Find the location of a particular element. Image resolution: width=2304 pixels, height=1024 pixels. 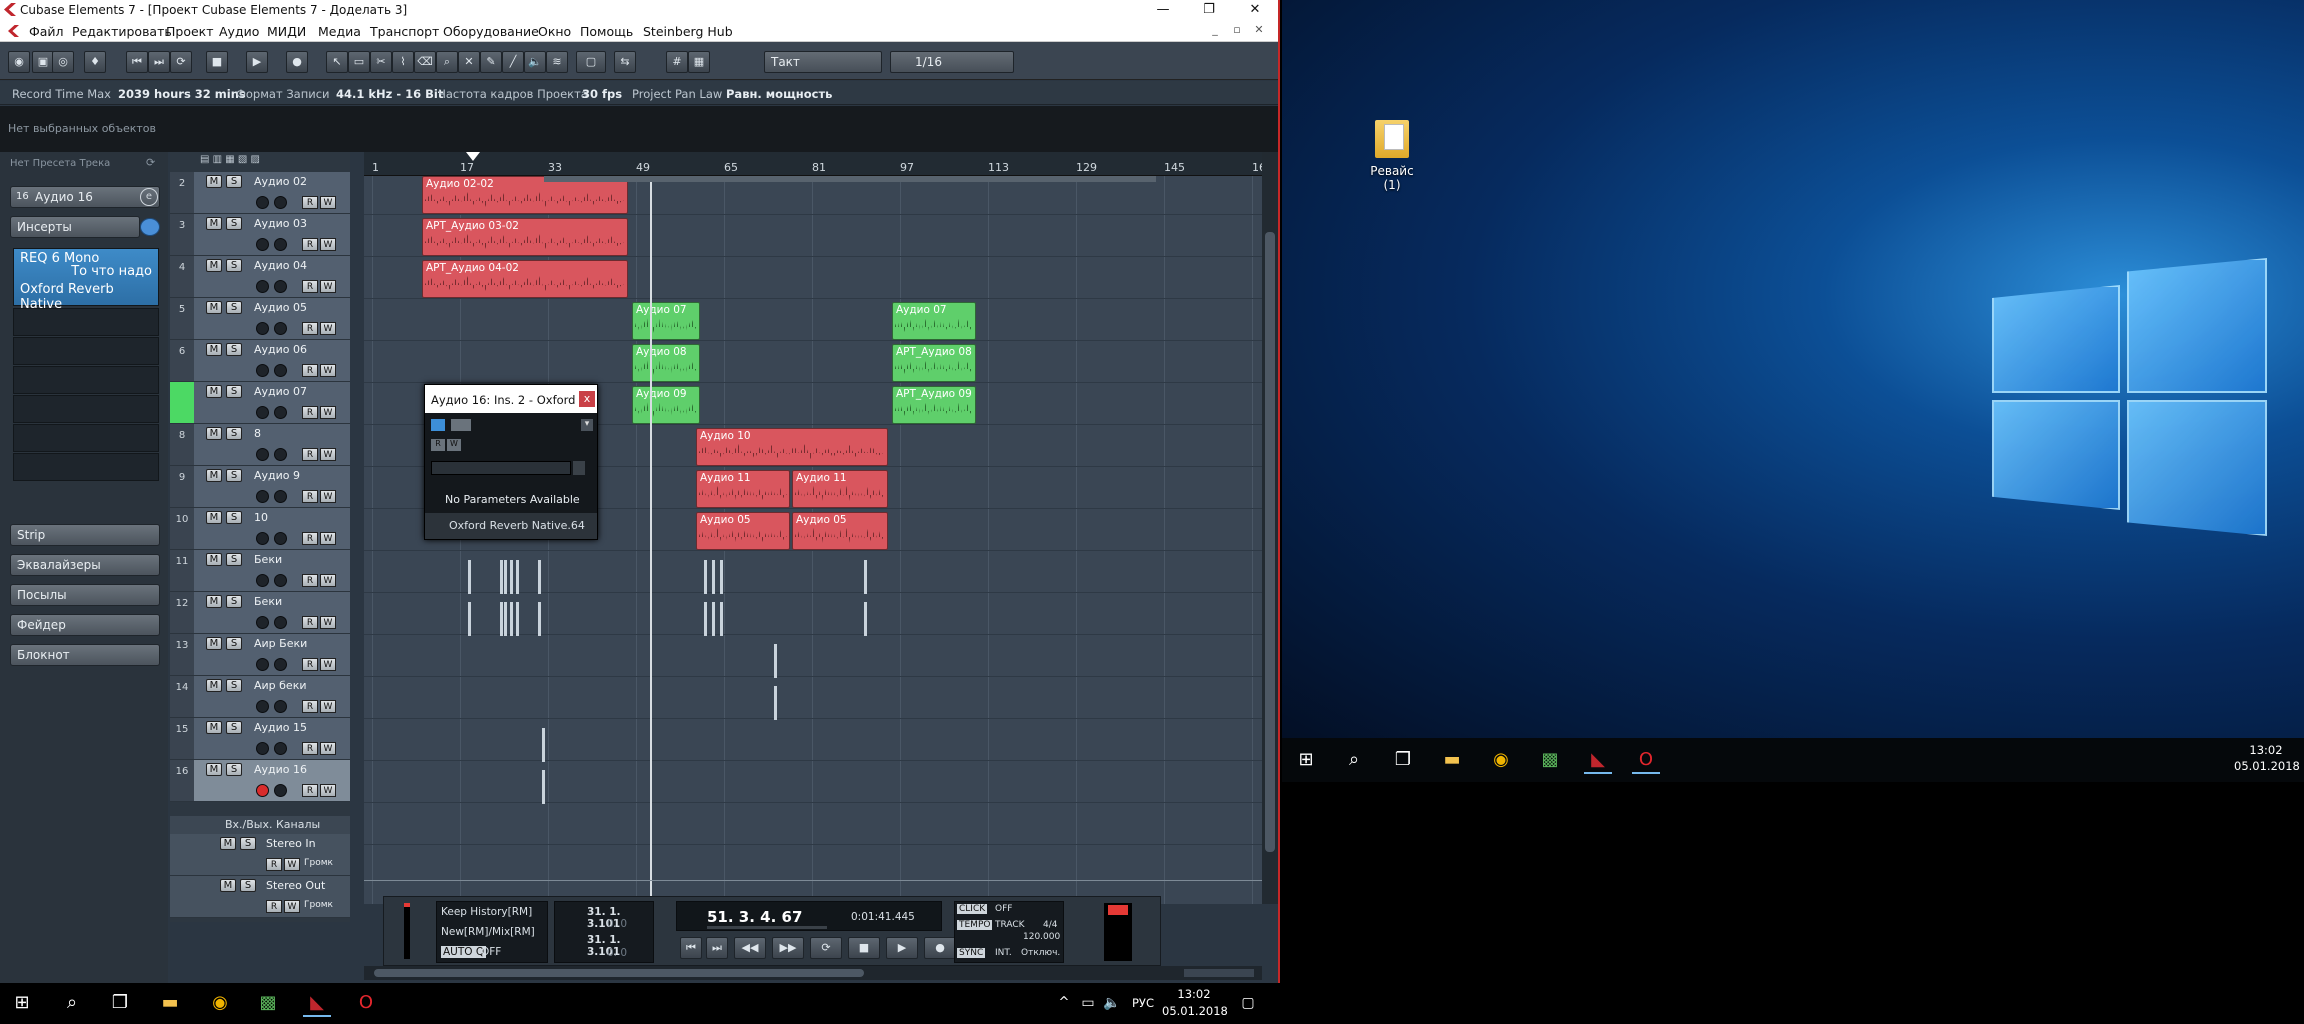

record-format-value: 44.1 kHz - 16 Bit is located at coordinates (389, 94).